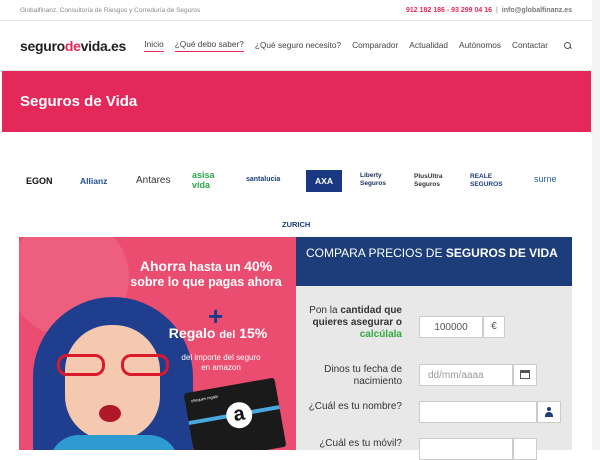  Describe the element at coordinates (94, 181) in the screenshot. I see `insurer-logo-allianz: Allianz` at that location.